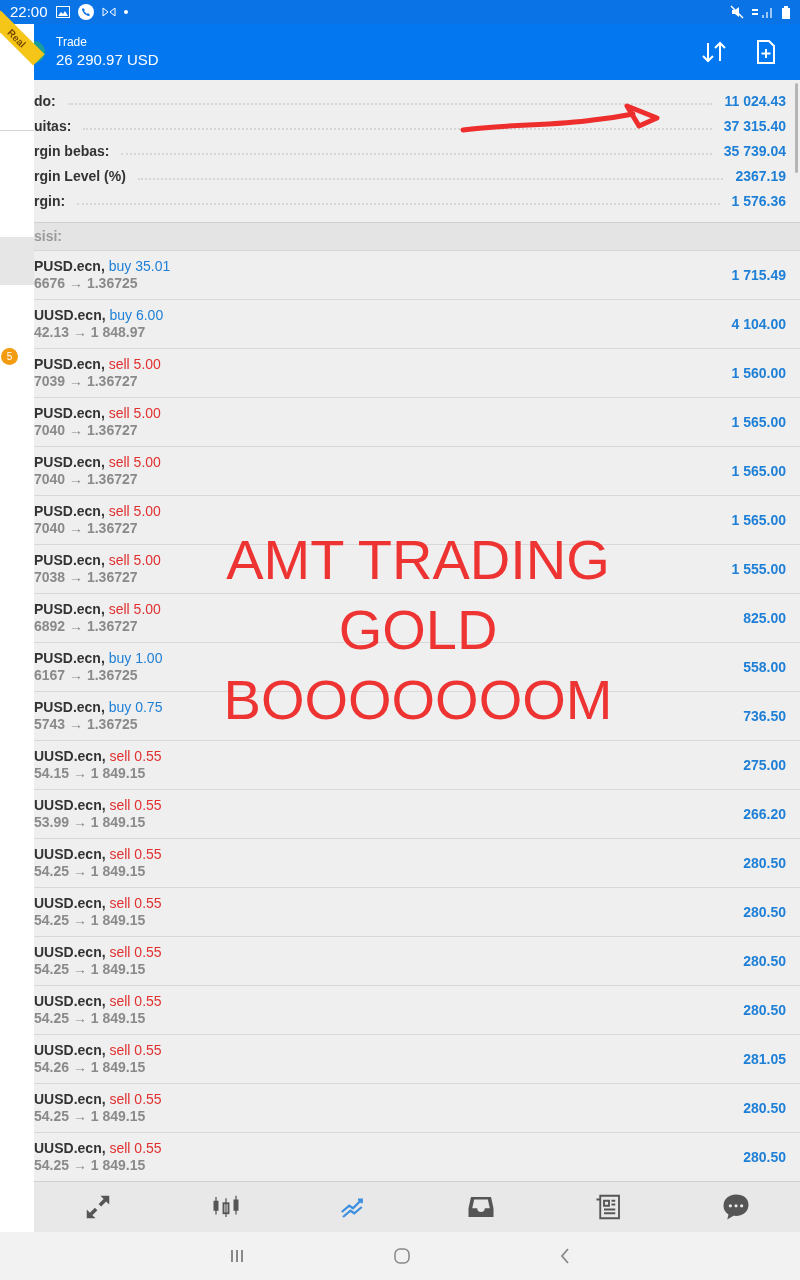 The image size is (800, 1280). What do you see at coordinates (103, 266) in the screenshot?
I see `position-title: PUSD.ecn, buy 35.01` at bounding box center [103, 266].